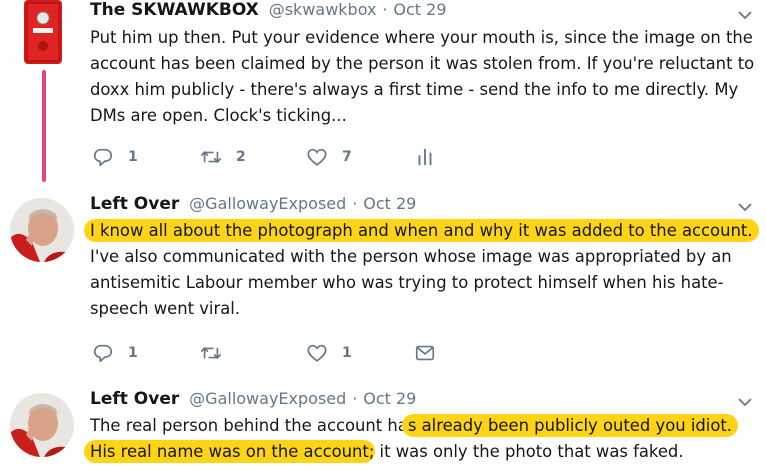  I want to click on avatar-skwawkbox, so click(43, 32).